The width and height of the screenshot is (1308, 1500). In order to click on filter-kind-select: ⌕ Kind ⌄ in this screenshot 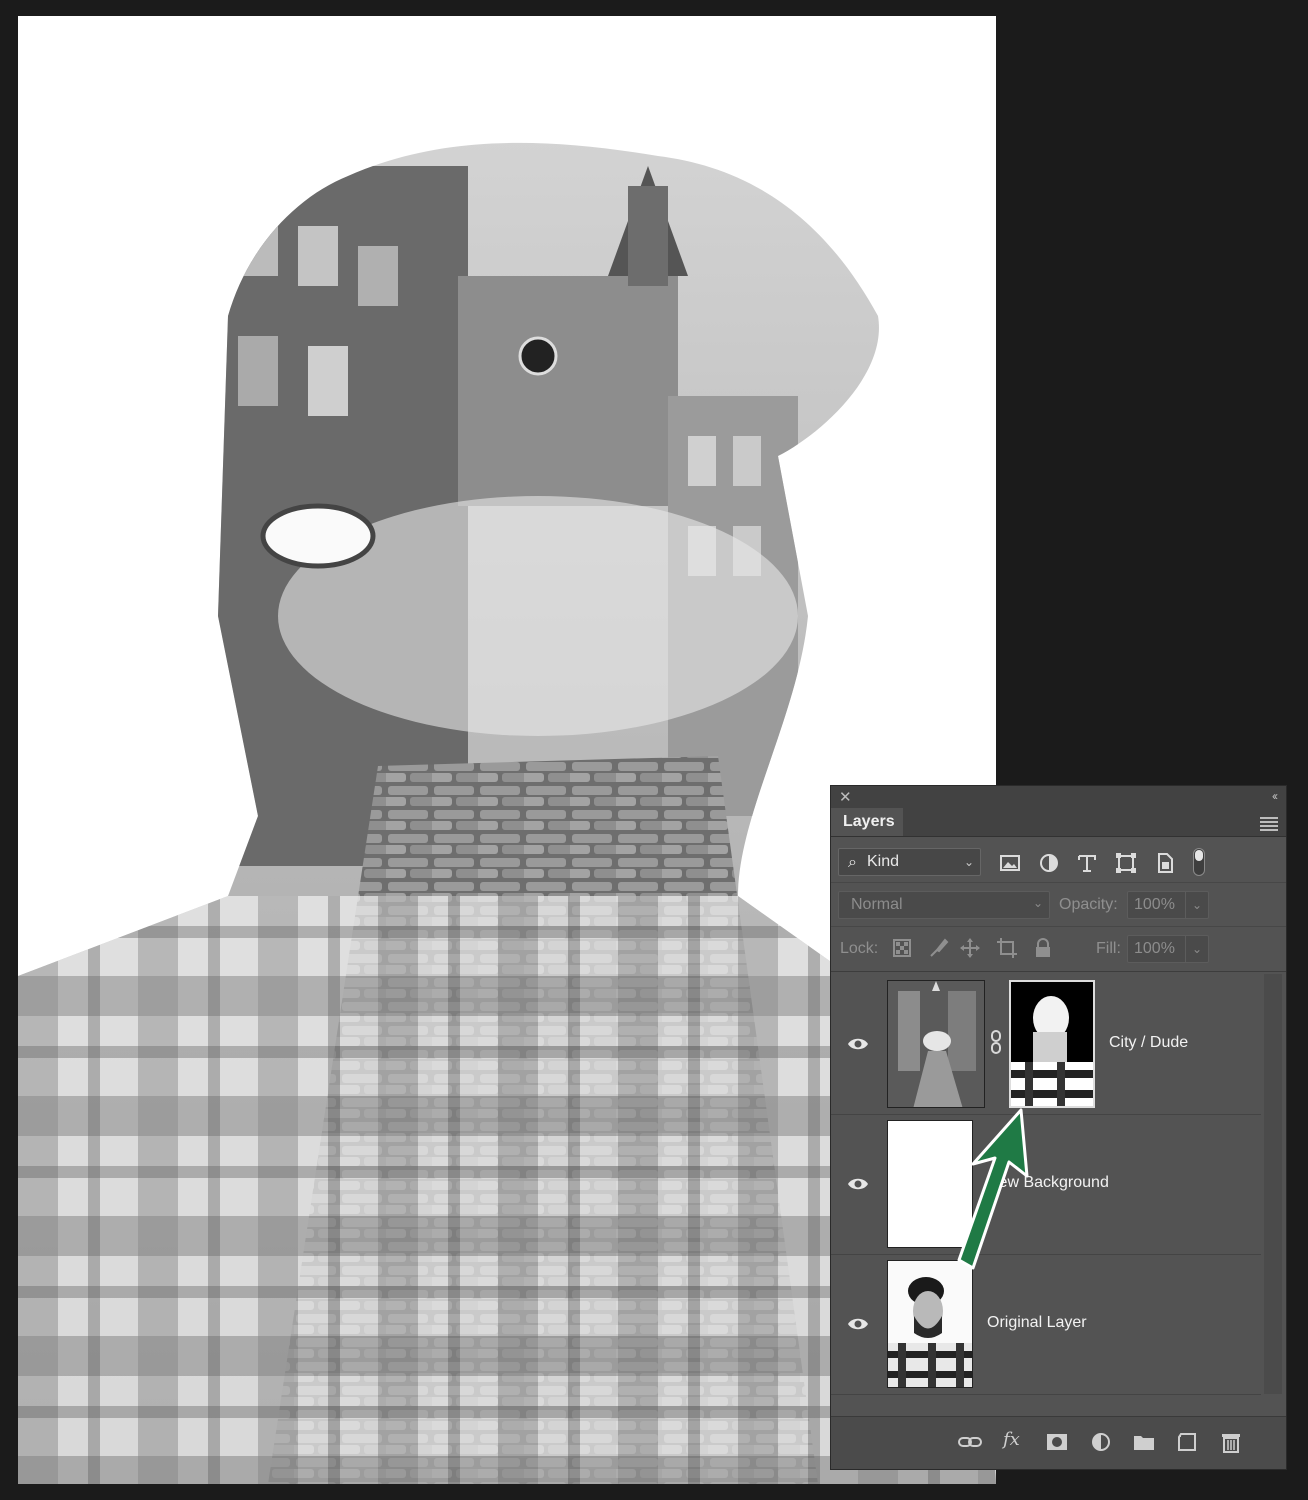, I will do `click(909, 862)`.